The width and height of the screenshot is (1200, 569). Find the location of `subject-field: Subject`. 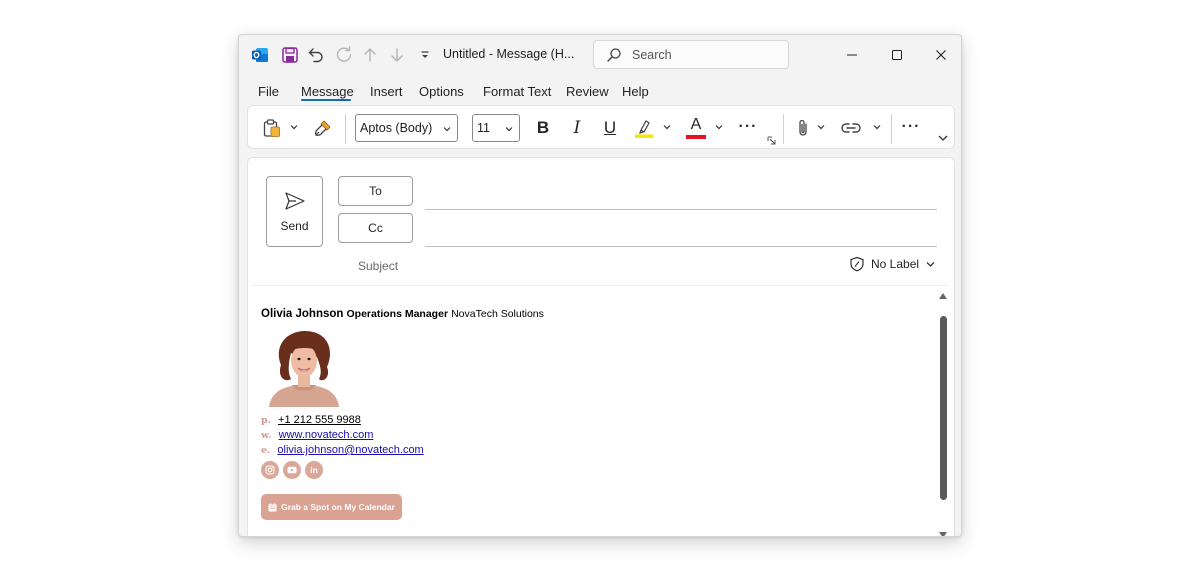

subject-field: Subject is located at coordinates (378, 266).